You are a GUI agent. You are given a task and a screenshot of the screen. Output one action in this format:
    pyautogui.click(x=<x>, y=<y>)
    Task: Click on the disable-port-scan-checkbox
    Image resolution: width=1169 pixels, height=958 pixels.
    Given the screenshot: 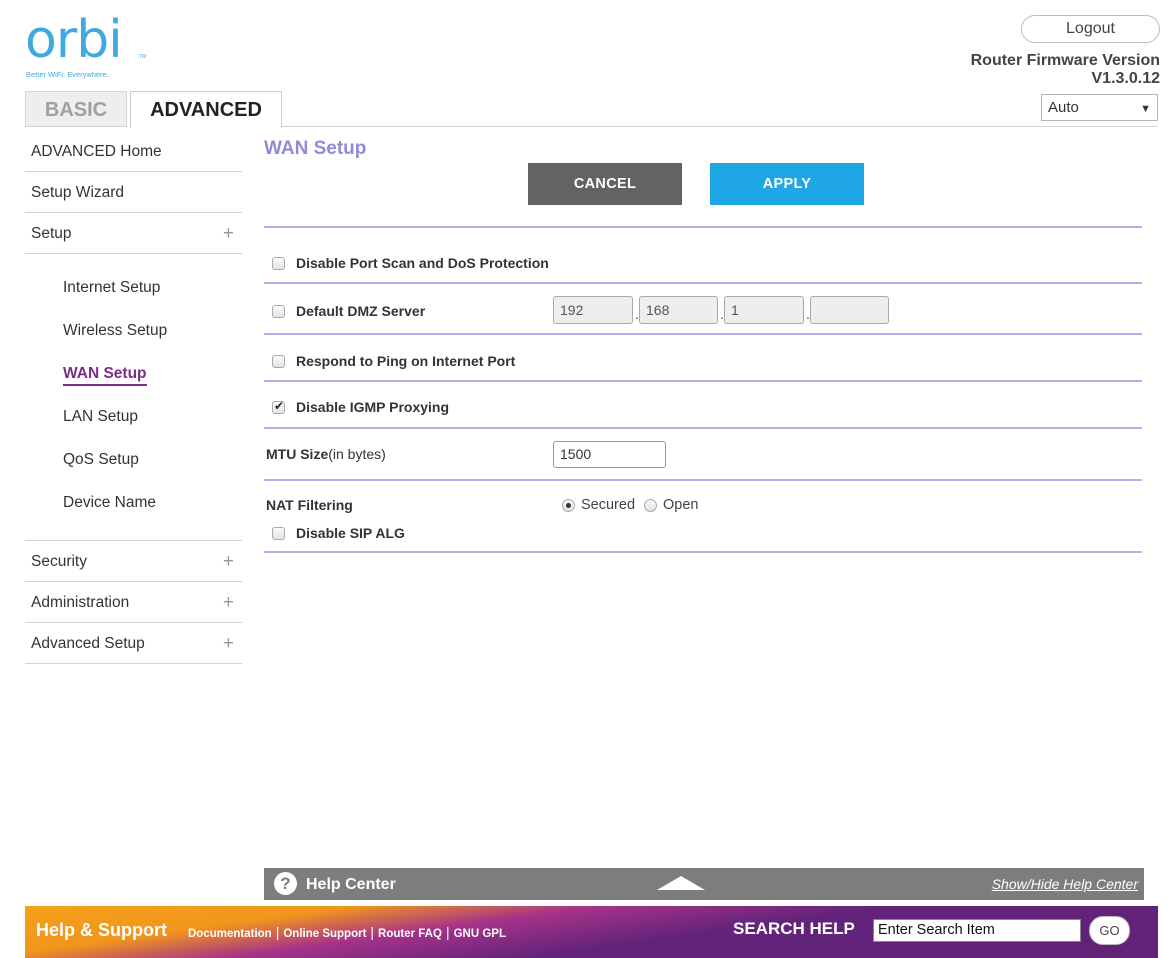 What is the action you would take?
    pyautogui.click(x=278, y=263)
    